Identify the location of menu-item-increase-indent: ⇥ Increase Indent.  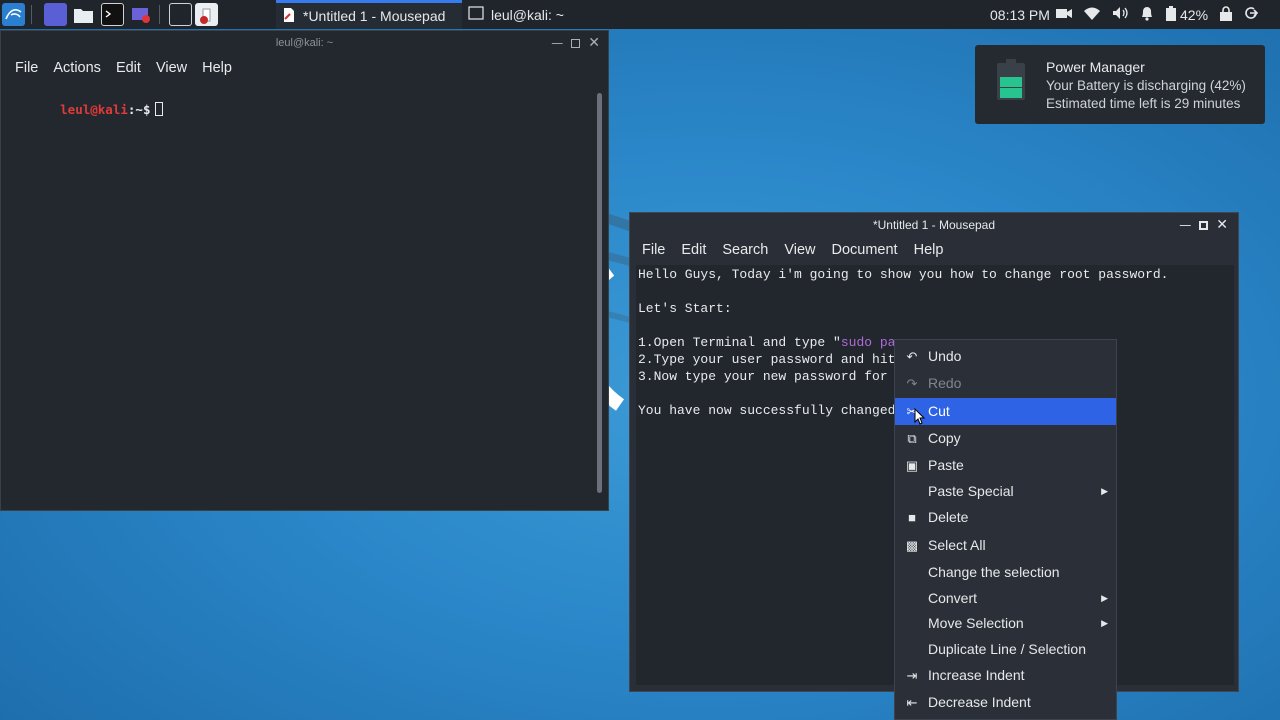
(1005, 675).